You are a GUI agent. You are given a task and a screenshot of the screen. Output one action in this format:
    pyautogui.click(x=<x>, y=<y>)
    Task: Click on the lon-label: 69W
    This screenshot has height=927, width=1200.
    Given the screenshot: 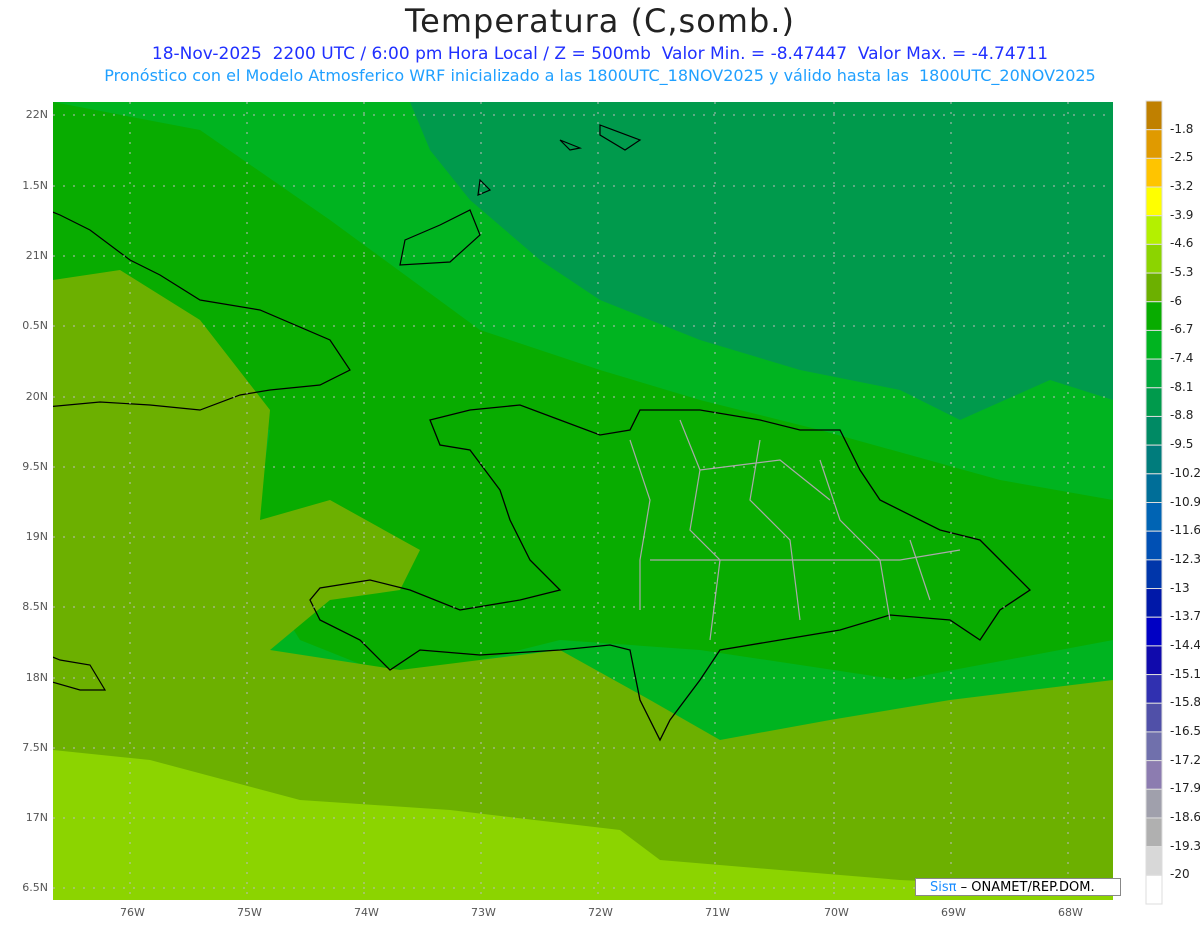 What is the action you would take?
    pyautogui.click(x=953, y=912)
    